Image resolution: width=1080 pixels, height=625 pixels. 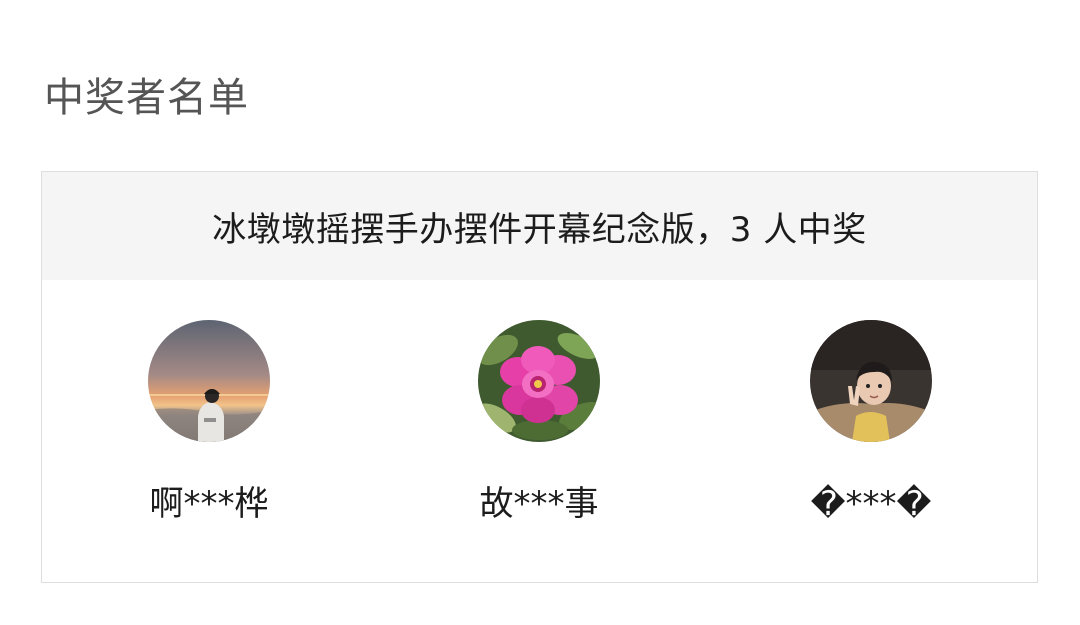 I want to click on winner-item: �***�, so click(x=871, y=423).